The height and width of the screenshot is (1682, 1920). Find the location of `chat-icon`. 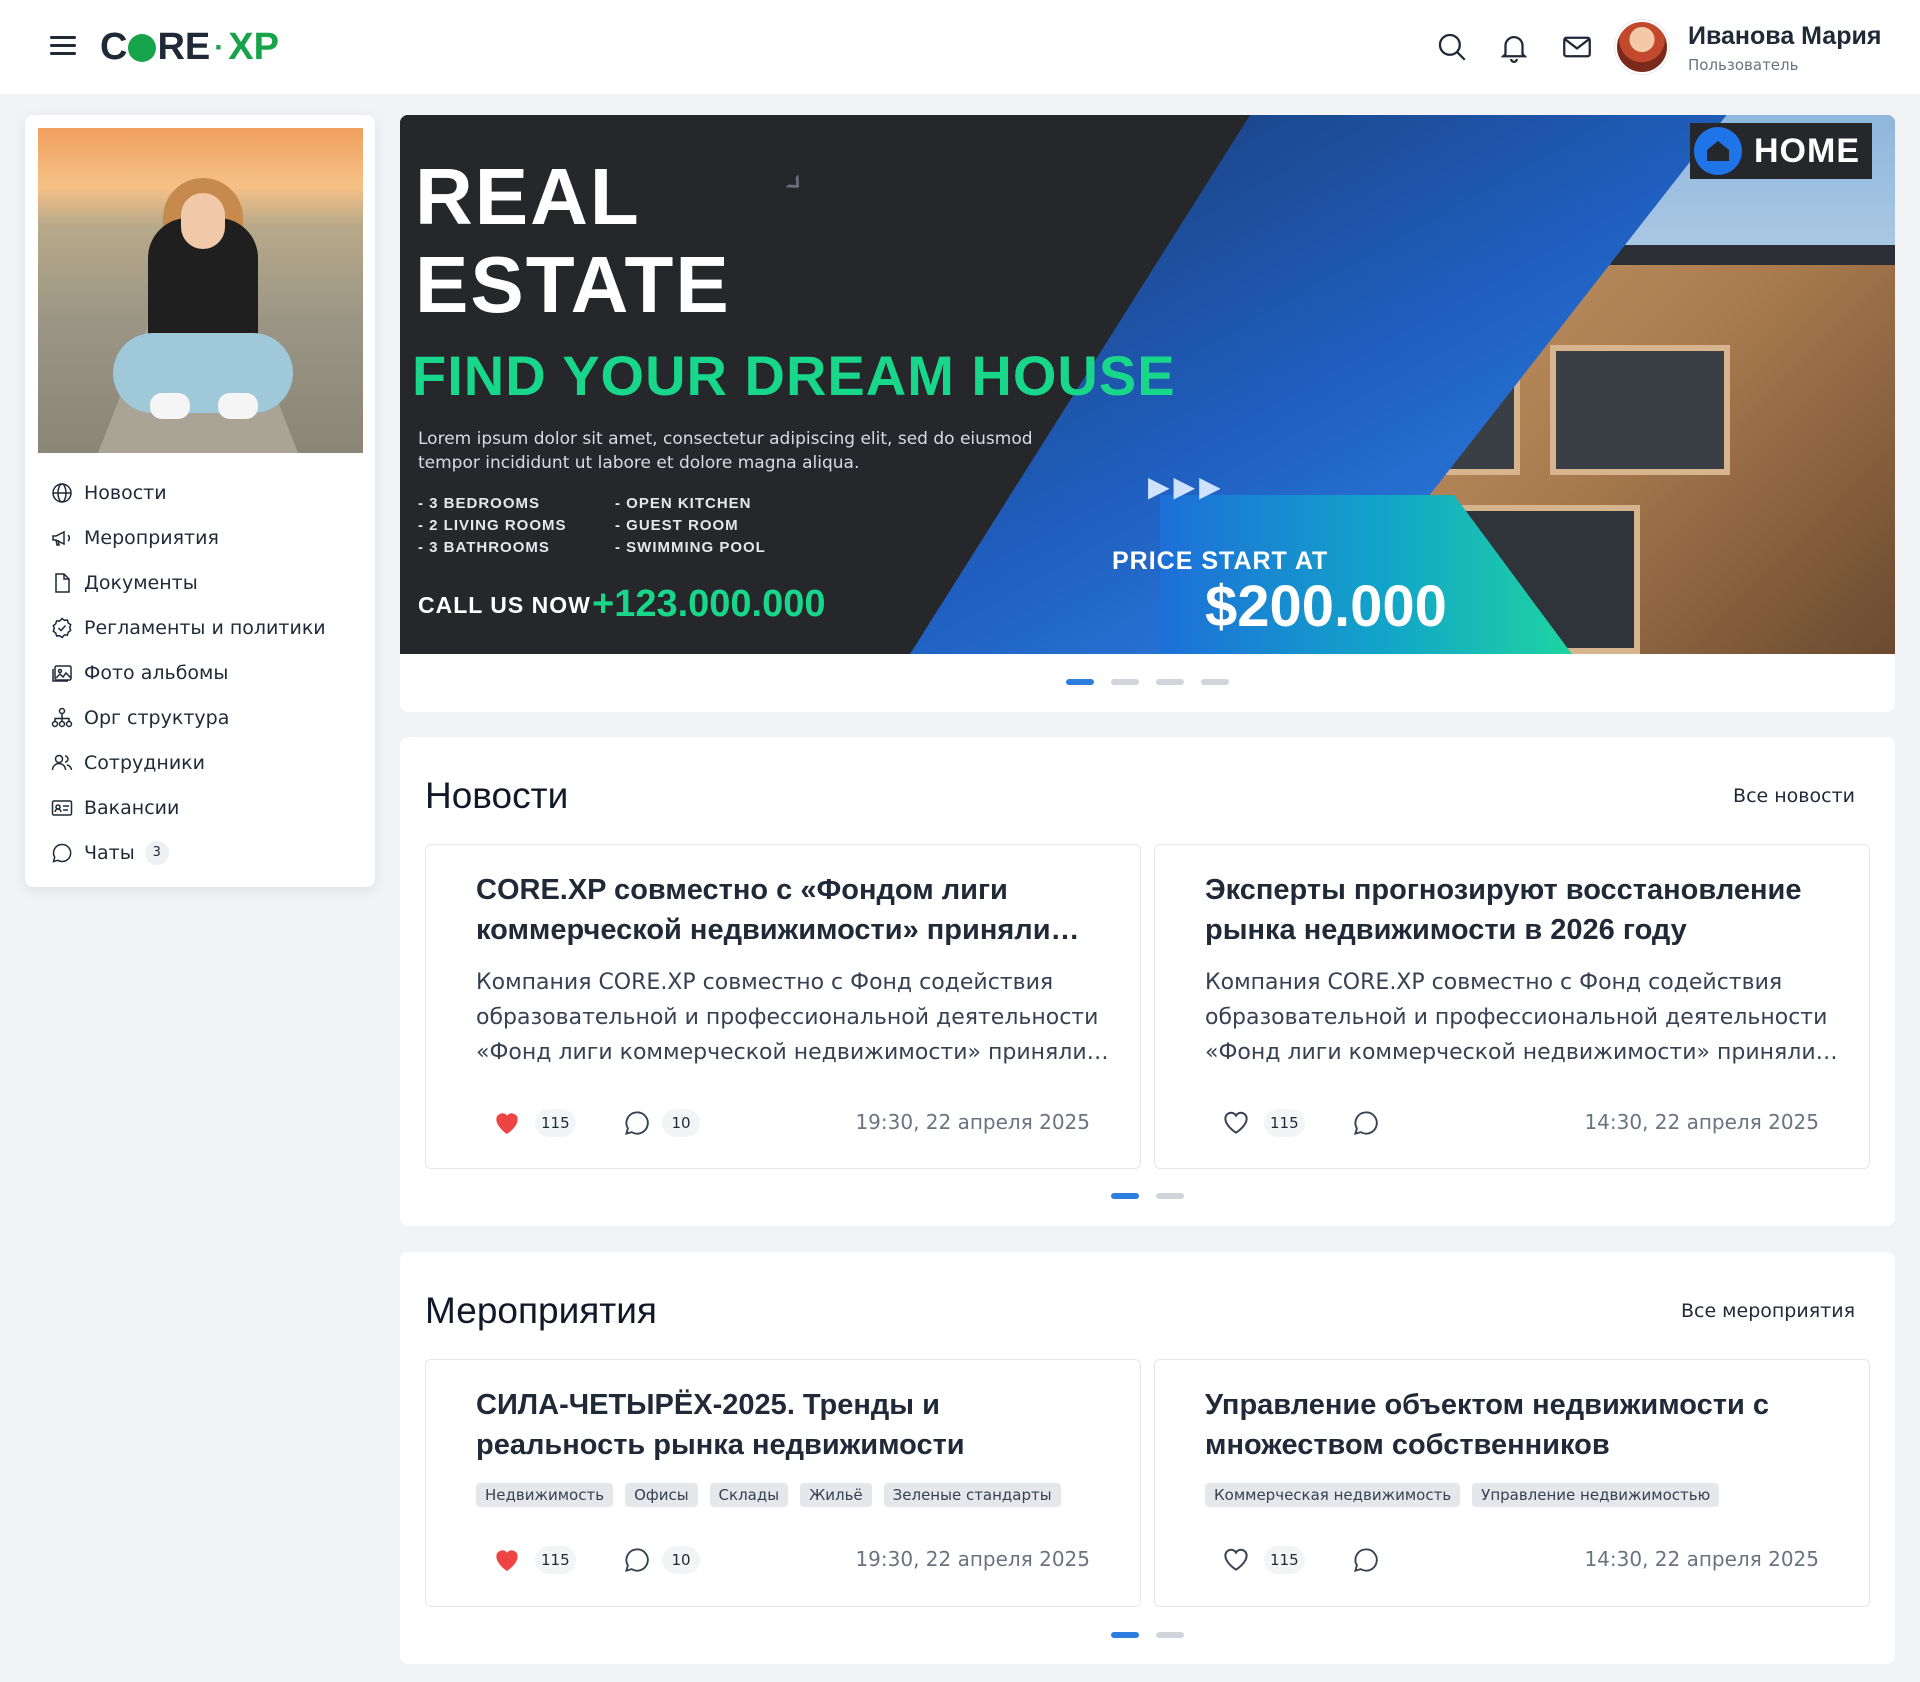

chat-icon is located at coordinates (62, 853).